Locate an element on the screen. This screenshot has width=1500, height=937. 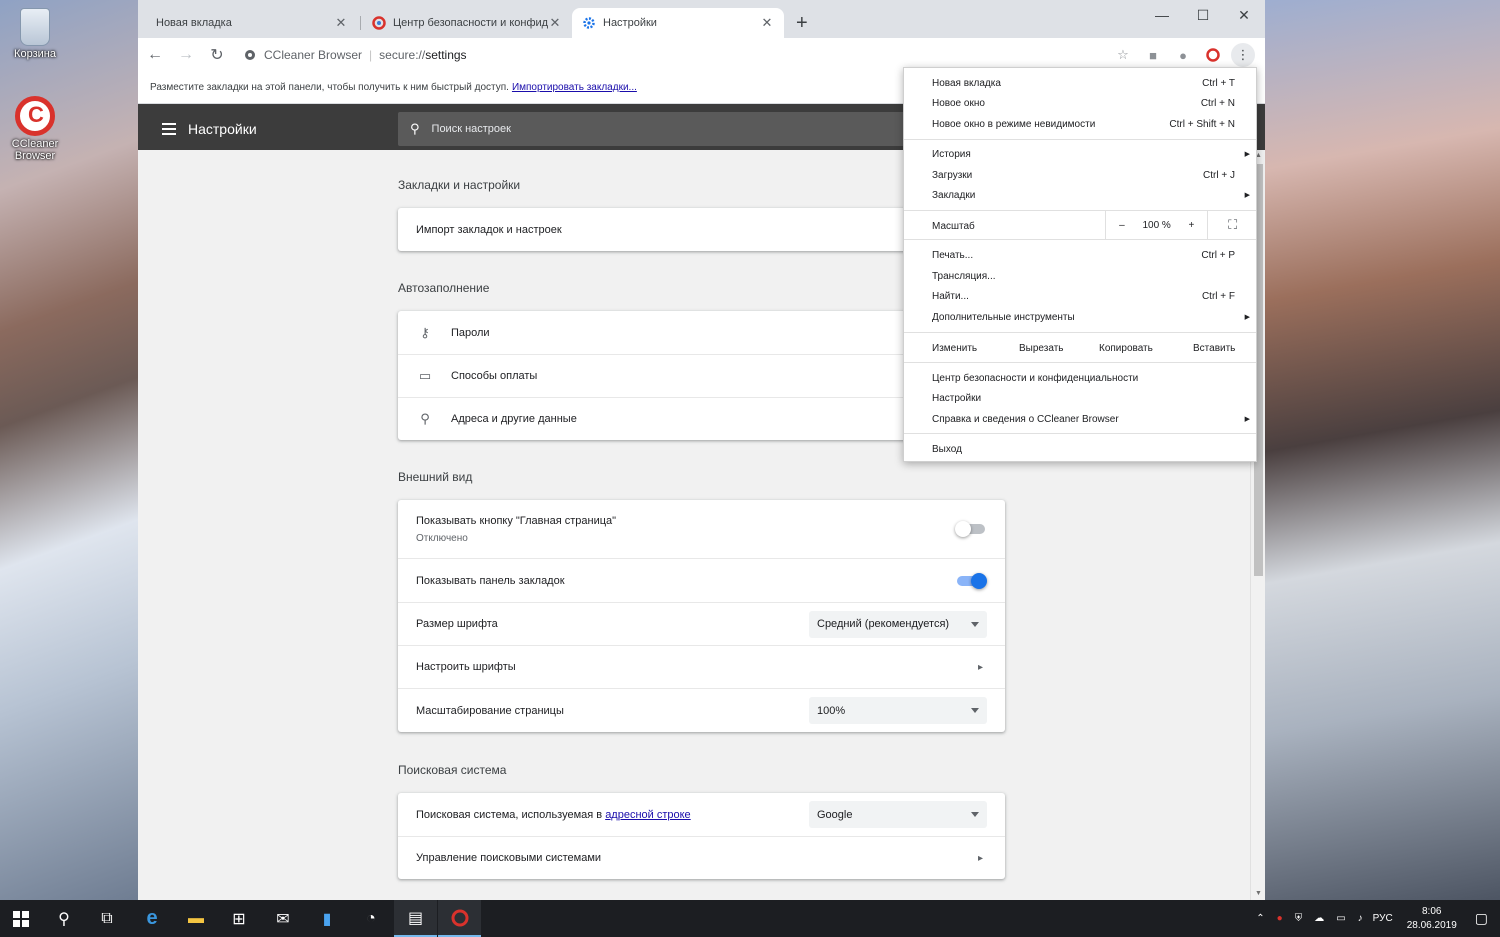
bookmarks-bar-toggle is located at coordinates (972, 580).